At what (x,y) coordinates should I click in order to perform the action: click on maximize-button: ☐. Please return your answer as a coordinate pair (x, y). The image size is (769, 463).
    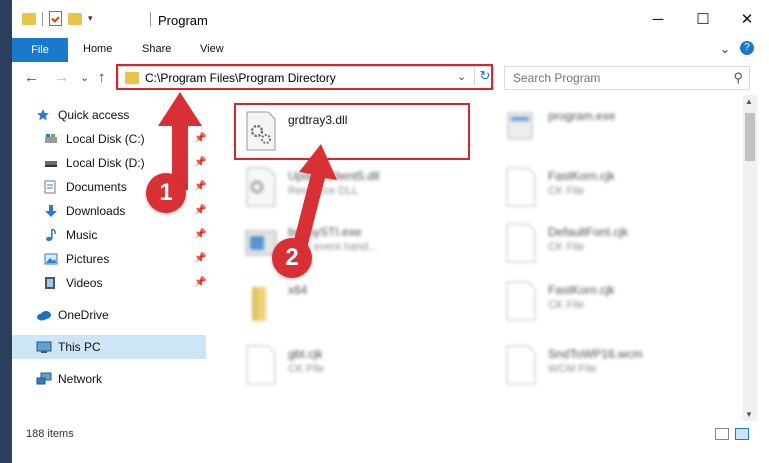
    Looking at the image, I should click on (703, 19).